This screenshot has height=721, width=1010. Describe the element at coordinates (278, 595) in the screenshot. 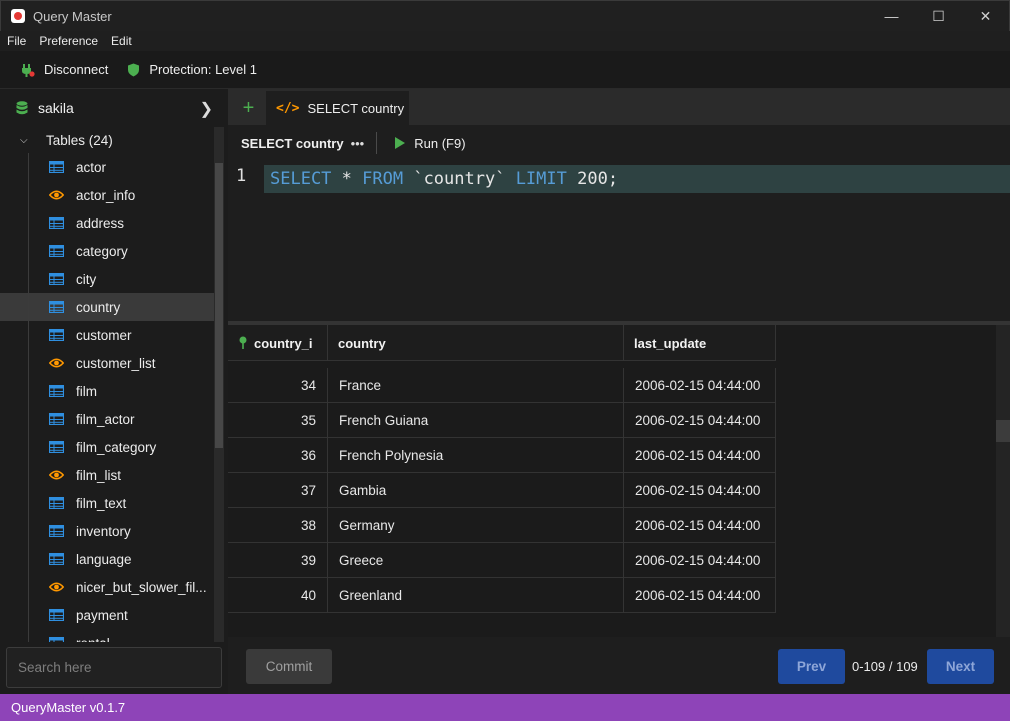

I see `cell-country-id: 40` at that location.